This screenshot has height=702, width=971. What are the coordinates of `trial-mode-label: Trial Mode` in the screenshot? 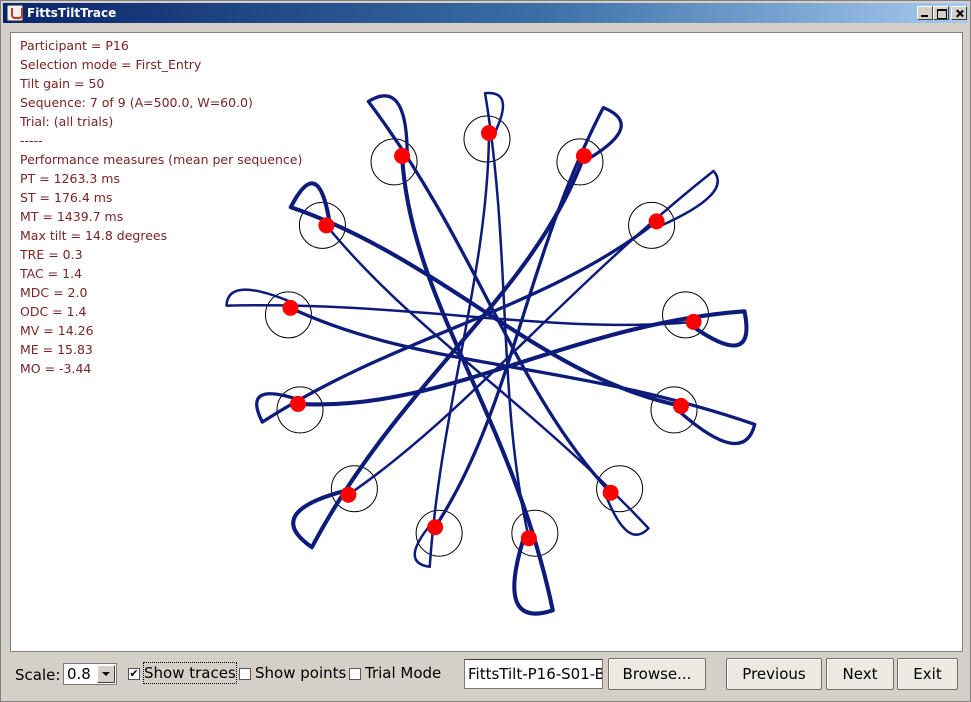 It's located at (403, 673).